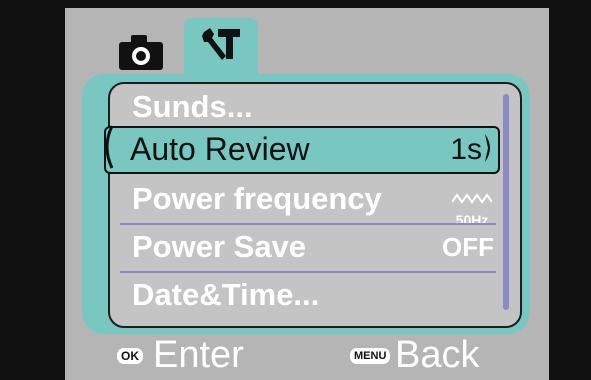  What do you see at coordinates (109, 147) in the screenshot?
I see `left-bracket-icon` at bounding box center [109, 147].